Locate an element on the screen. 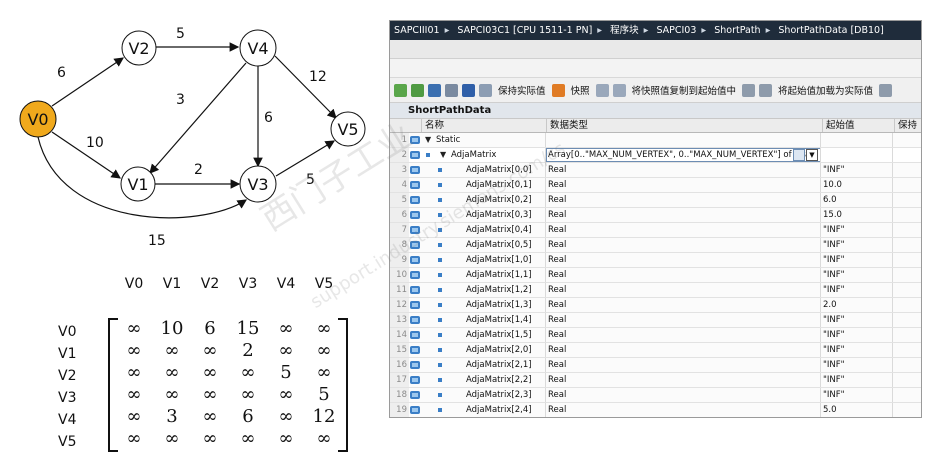 This screenshot has height=468, width=942. db-row: 11 AdjaMatrix[1,2] Real "INF" is located at coordinates (655, 290).